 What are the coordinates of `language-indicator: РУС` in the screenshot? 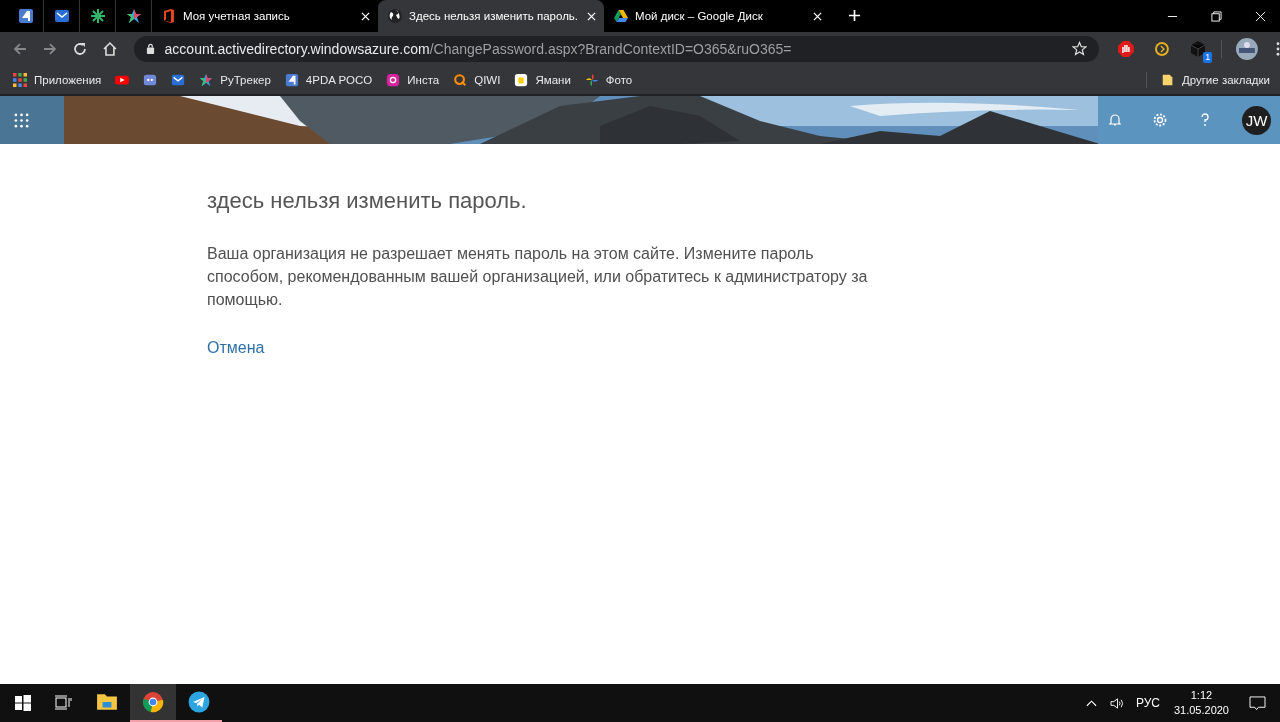 It's located at (1147, 703).